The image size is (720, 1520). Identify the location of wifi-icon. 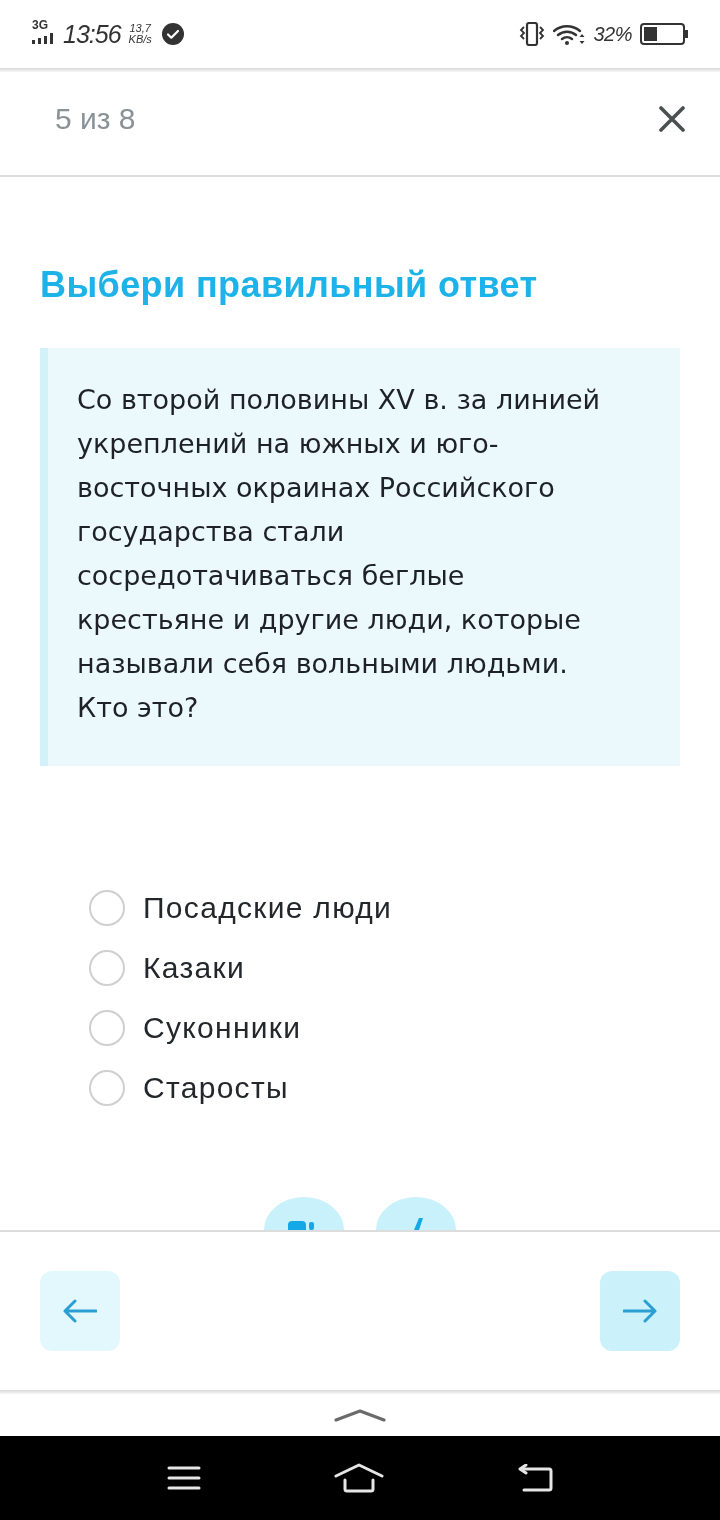
(569, 34).